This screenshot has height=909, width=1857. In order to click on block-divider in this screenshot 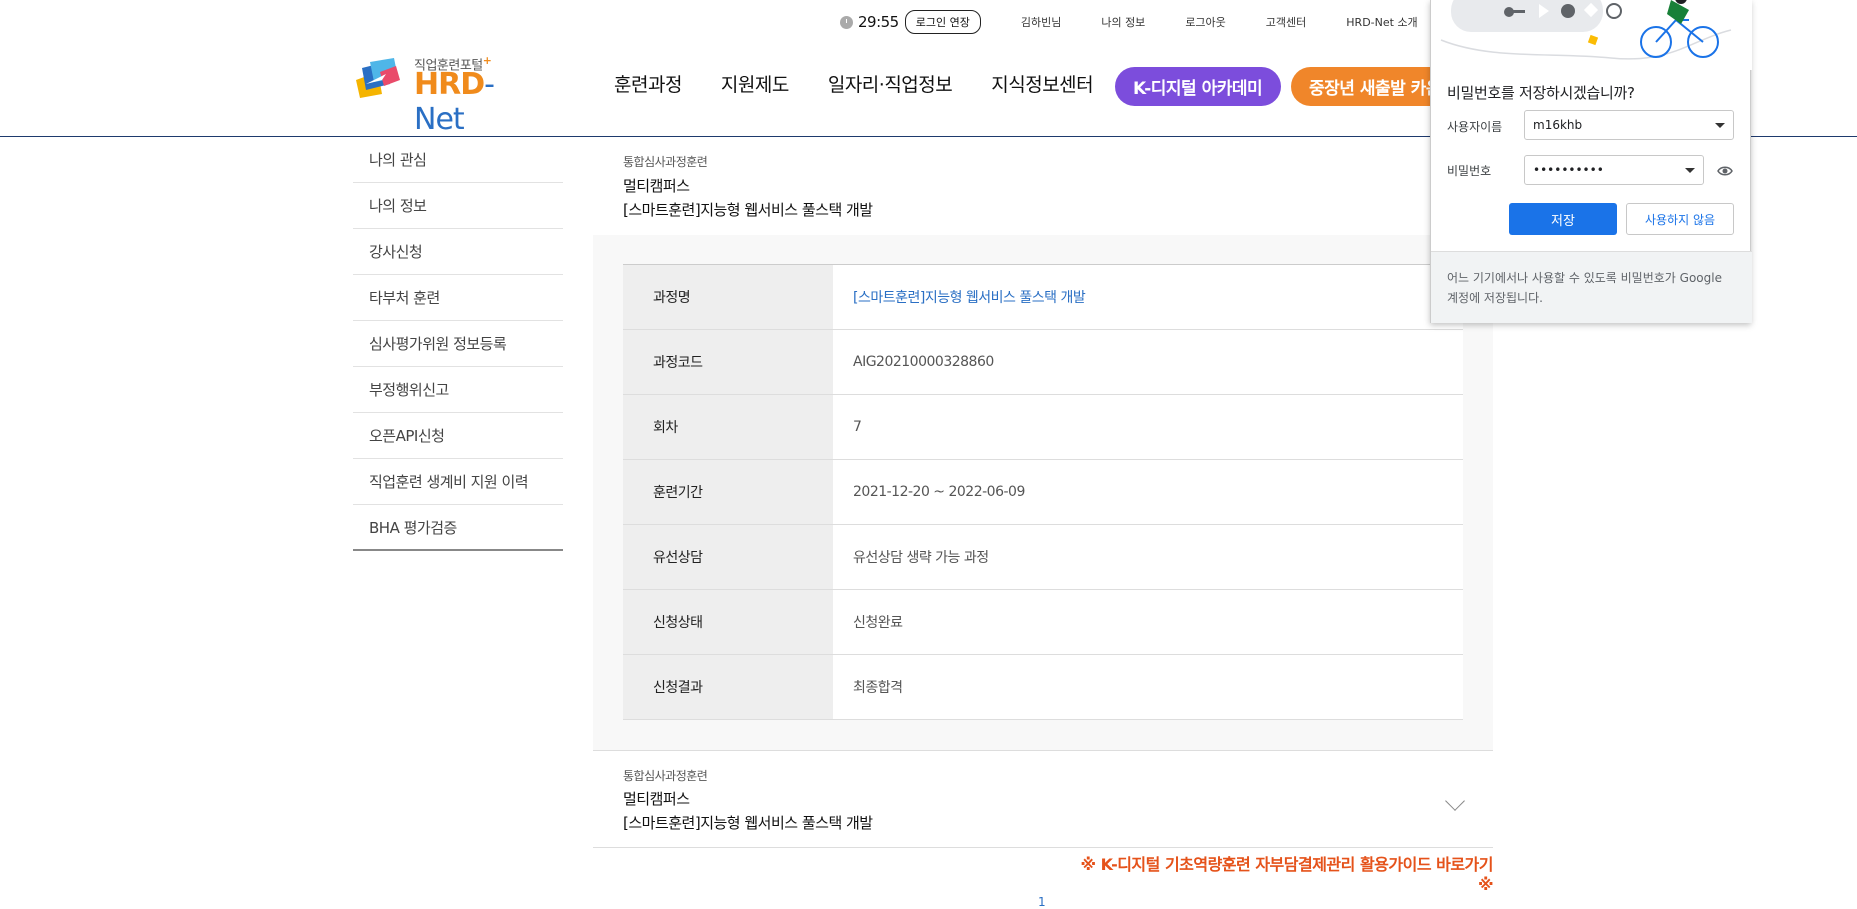, I will do `click(1043, 847)`.